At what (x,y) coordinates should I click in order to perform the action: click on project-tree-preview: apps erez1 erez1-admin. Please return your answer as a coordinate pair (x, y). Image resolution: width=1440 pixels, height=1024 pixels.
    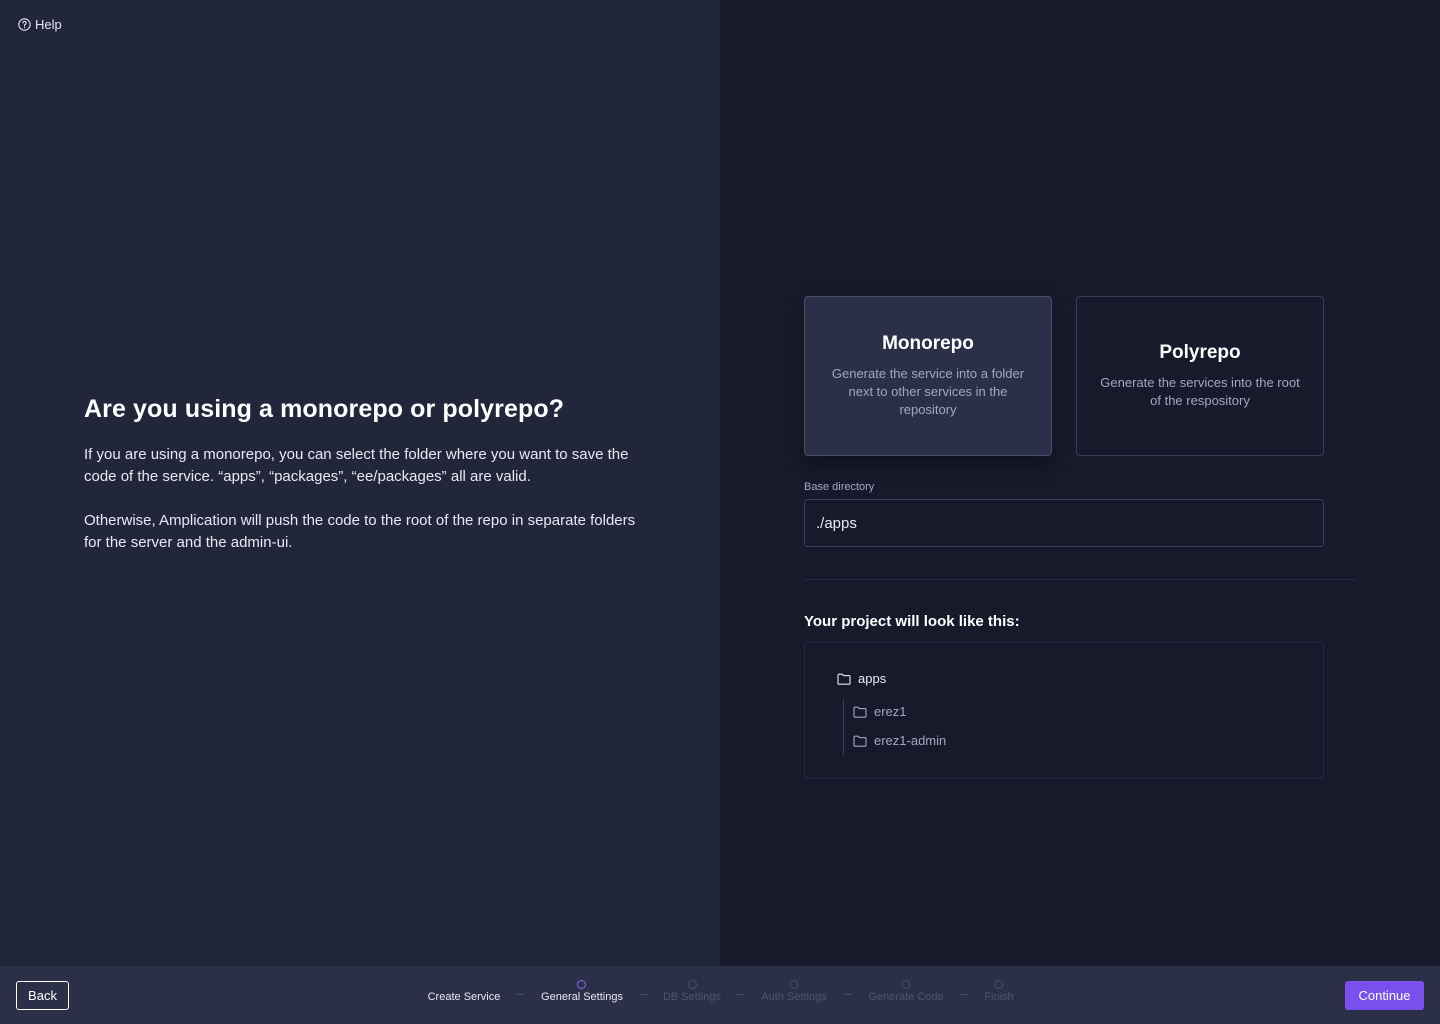
    Looking at the image, I should click on (1064, 710).